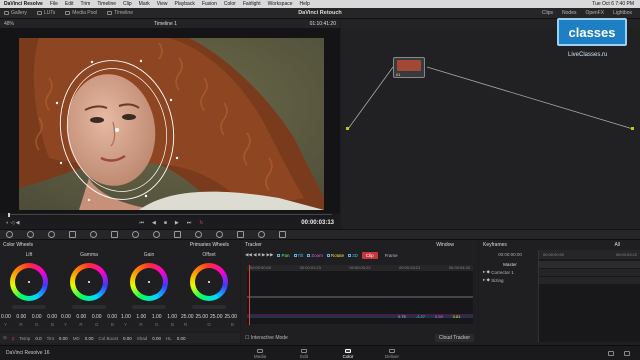 The image size is (640, 360). I want to click on menu-app-name: DaVinci Resolve, so click(23, 4).